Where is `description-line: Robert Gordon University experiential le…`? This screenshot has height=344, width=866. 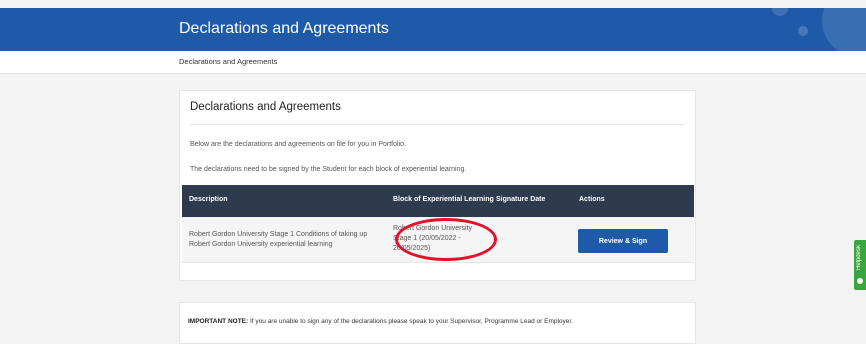 description-line: Robert Gordon University experiential le… is located at coordinates (261, 244).